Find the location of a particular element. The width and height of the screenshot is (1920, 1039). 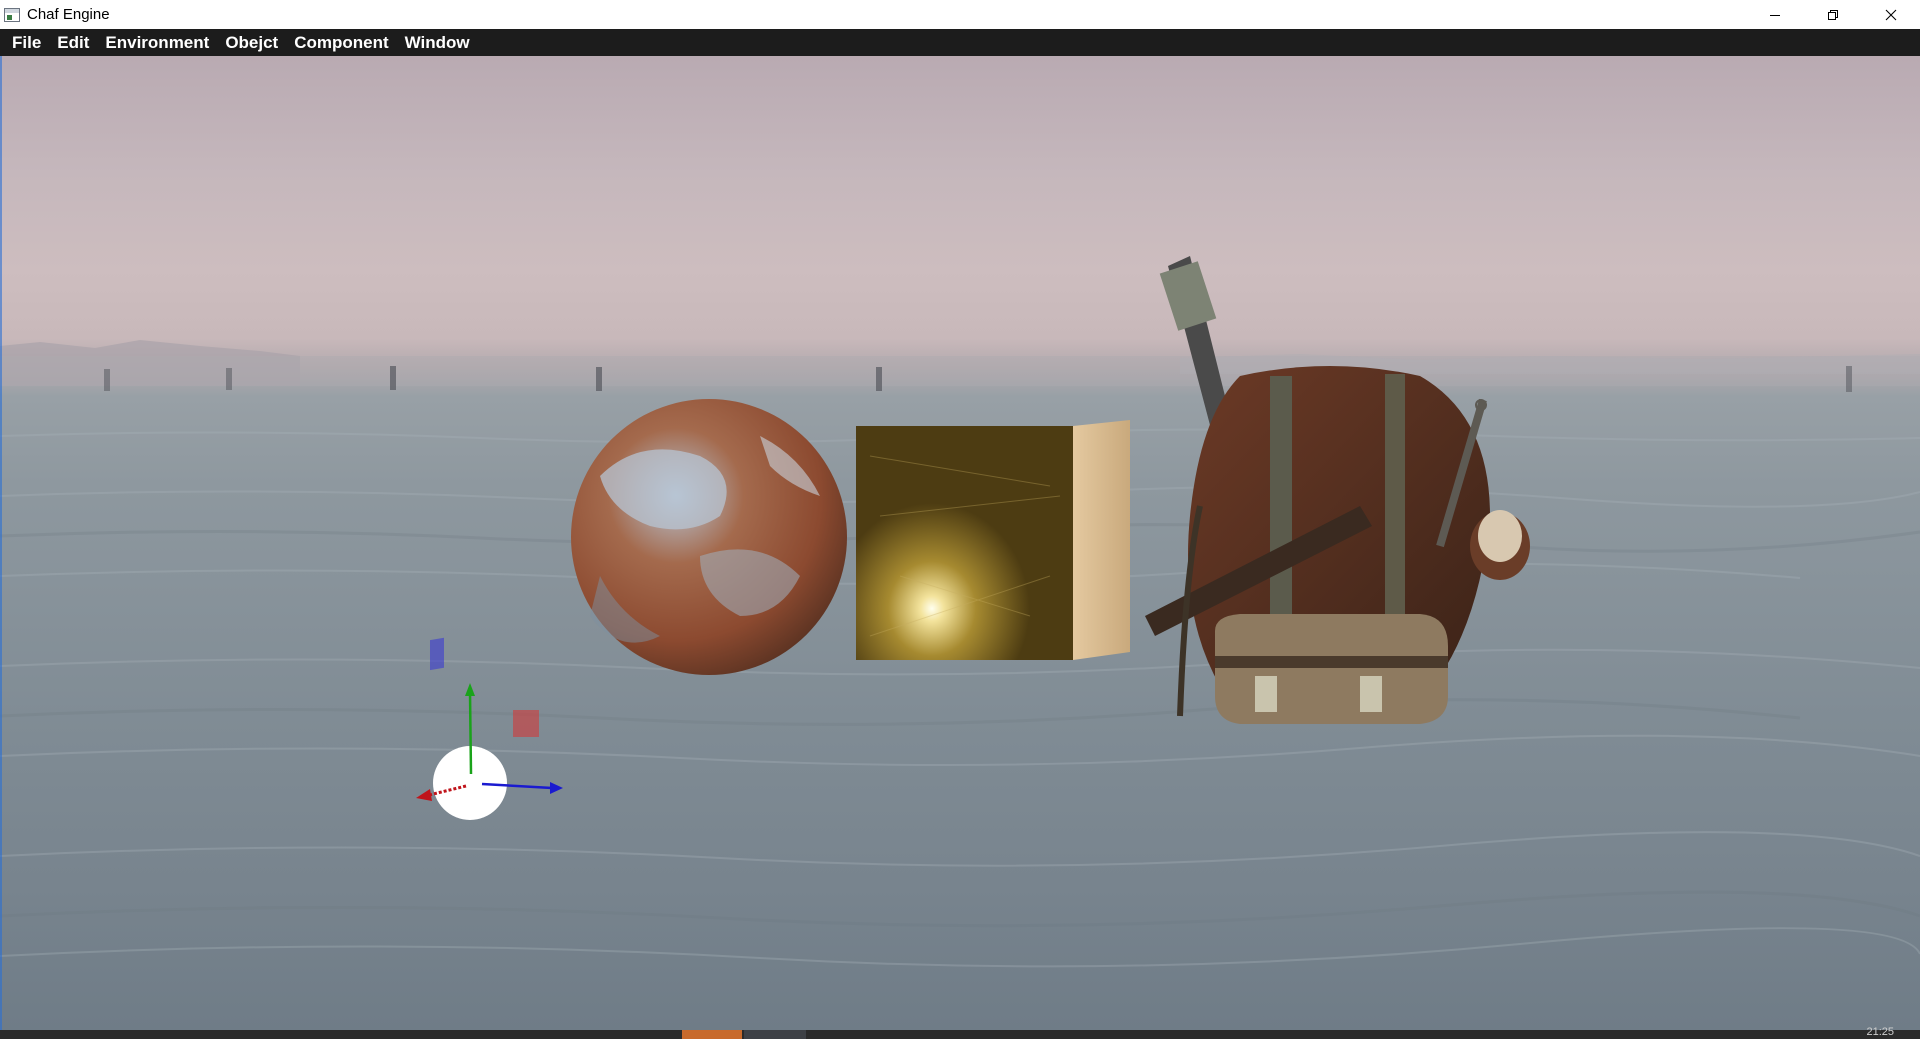

window-title: Chaf Engine is located at coordinates (68, 14).